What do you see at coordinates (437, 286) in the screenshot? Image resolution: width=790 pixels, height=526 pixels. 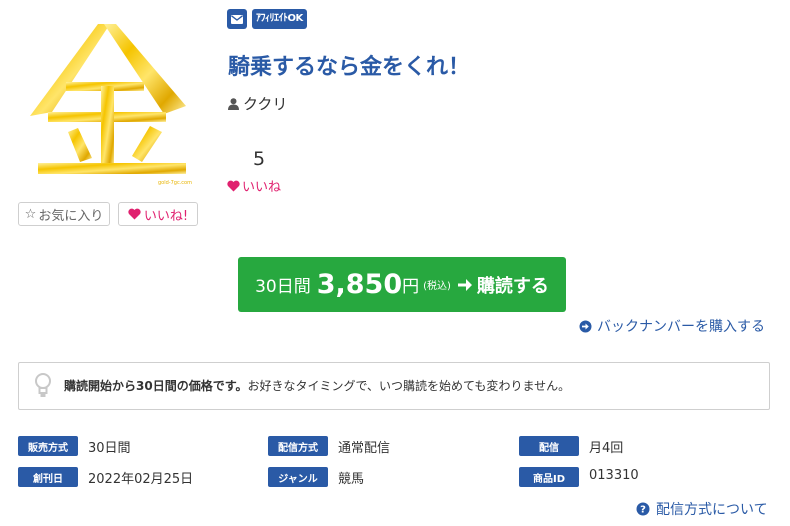 I see `subscribe-tax-note: (税込)` at bounding box center [437, 286].